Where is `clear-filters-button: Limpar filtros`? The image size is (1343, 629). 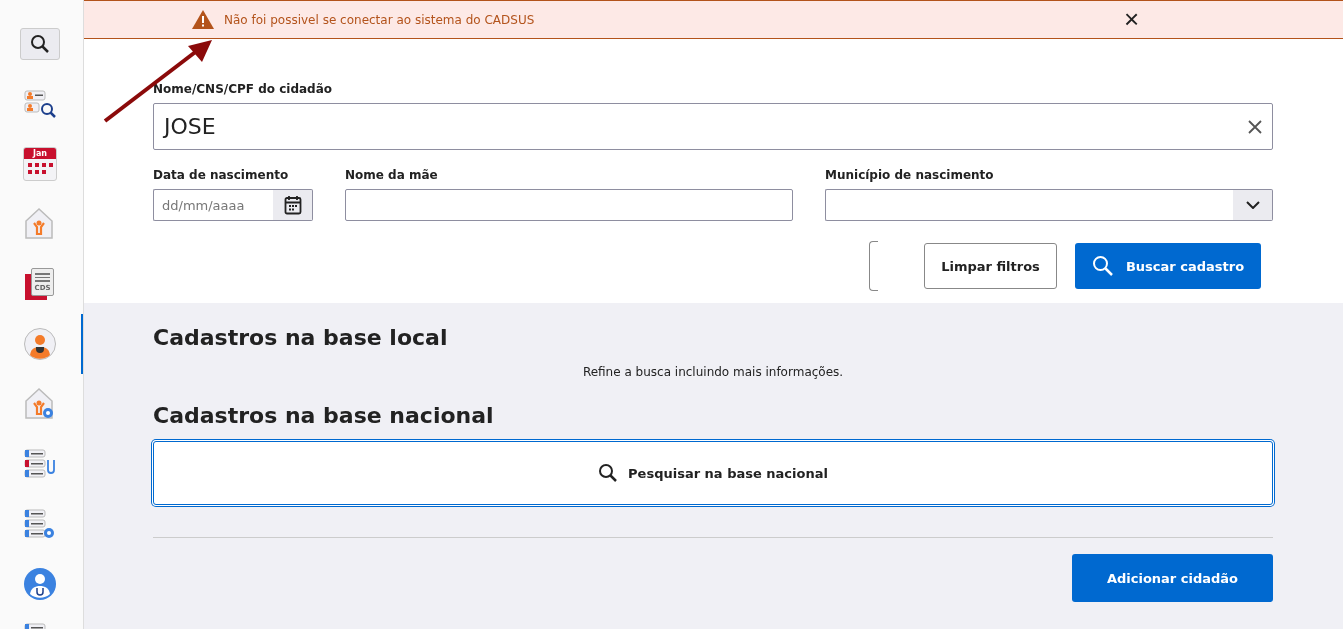
clear-filters-button: Limpar filtros is located at coordinates (990, 266).